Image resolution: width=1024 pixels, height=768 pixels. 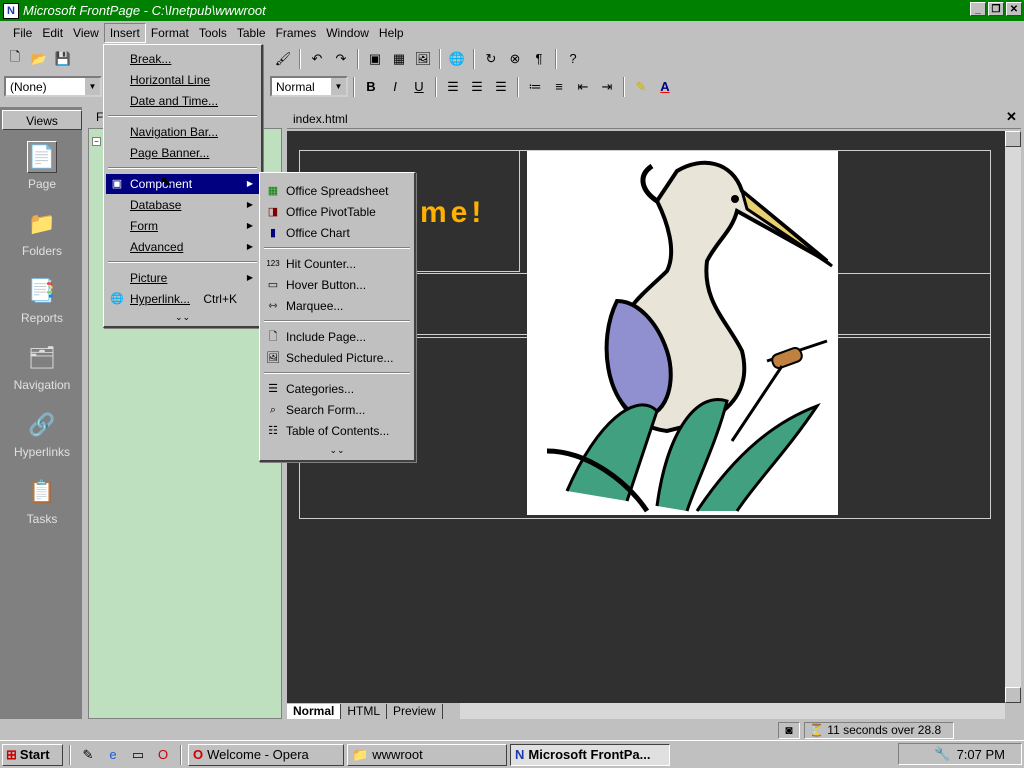 What do you see at coordinates (477, 87) in the screenshot?
I see `align-center-icon: ☰` at bounding box center [477, 87].